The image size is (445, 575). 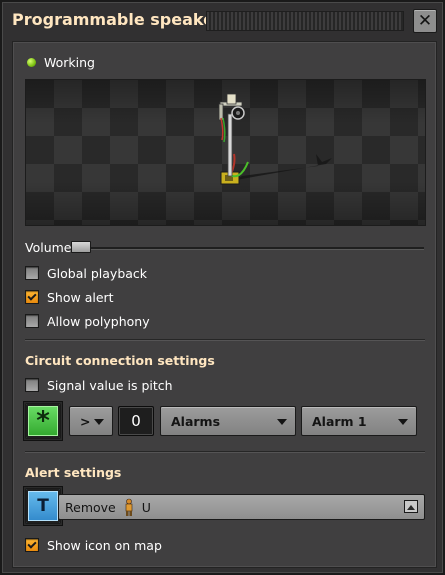 I want to click on alert-message-prefix: Remove, so click(x=90, y=507).